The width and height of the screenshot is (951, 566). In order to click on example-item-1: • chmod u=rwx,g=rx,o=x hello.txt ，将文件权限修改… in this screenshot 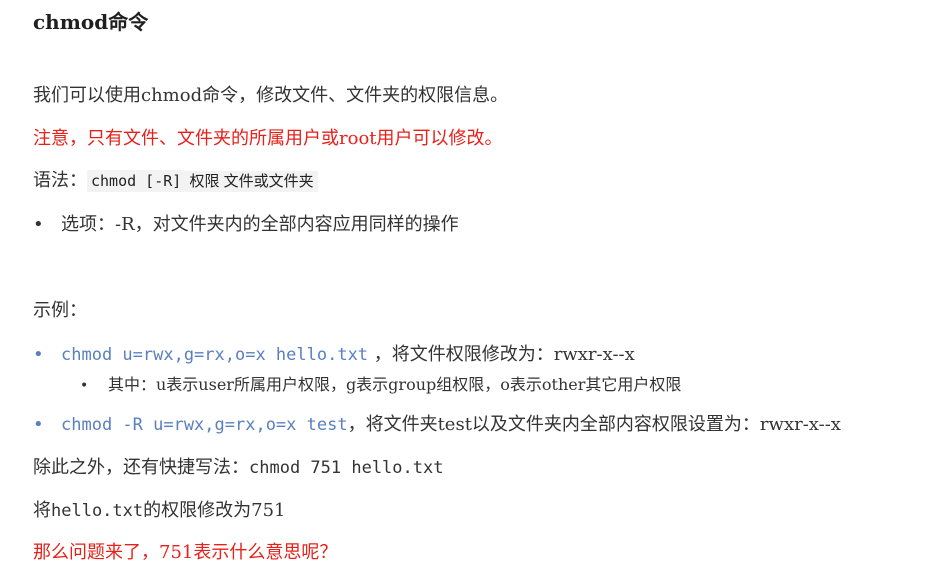, I will do `click(334, 355)`.